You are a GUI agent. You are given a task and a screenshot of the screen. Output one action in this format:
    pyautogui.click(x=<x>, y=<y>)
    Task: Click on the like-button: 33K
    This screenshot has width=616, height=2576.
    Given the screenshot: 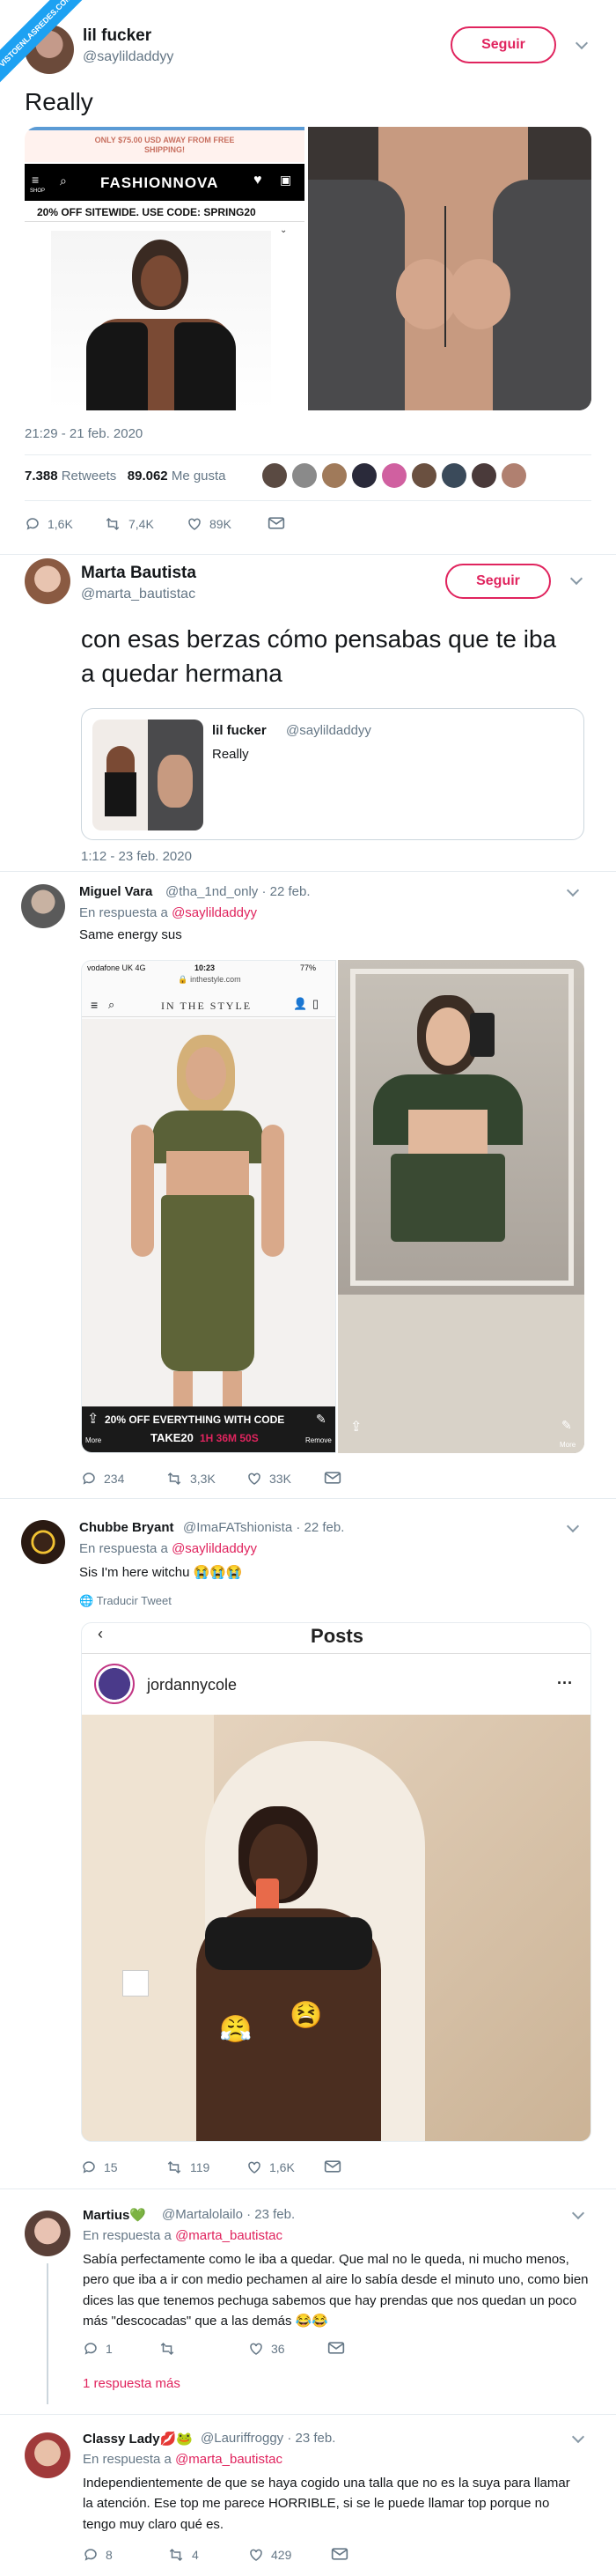 What is the action you would take?
    pyautogui.click(x=268, y=1479)
    